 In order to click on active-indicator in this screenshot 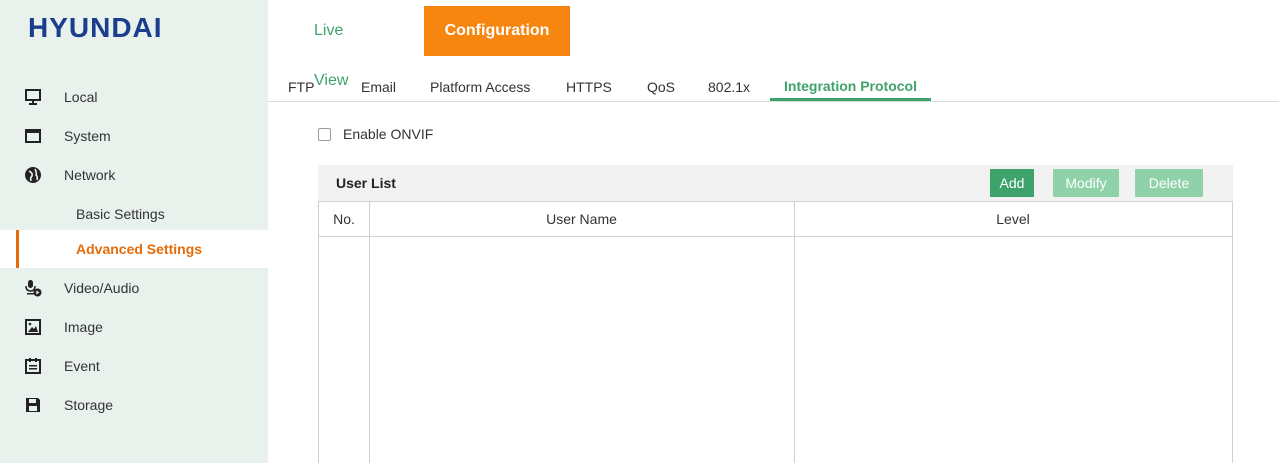, I will do `click(17, 249)`.